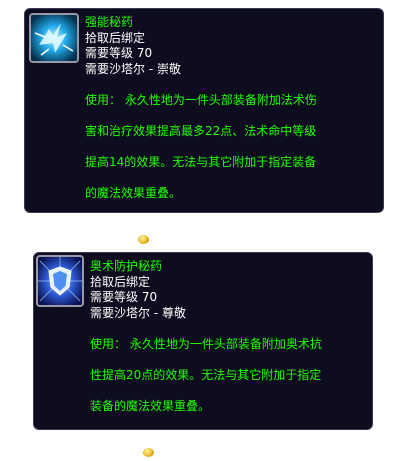  What do you see at coordinates (206, 374) in the screenshot?
I see `use-line: 性提高20点的效果。无法与其它附加于指定` at bounding box center [206, 374].